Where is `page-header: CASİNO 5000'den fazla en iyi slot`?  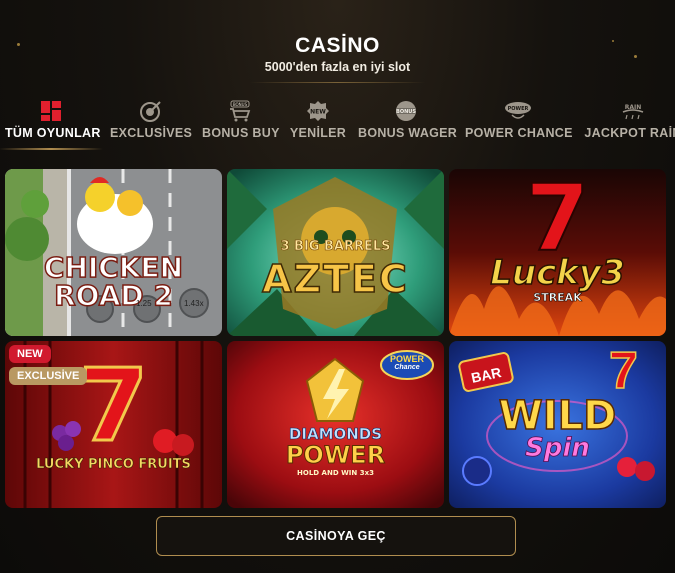 page-header: CASİNO 5000'den fazla en iyi slot is located at coordinates (337, 54).